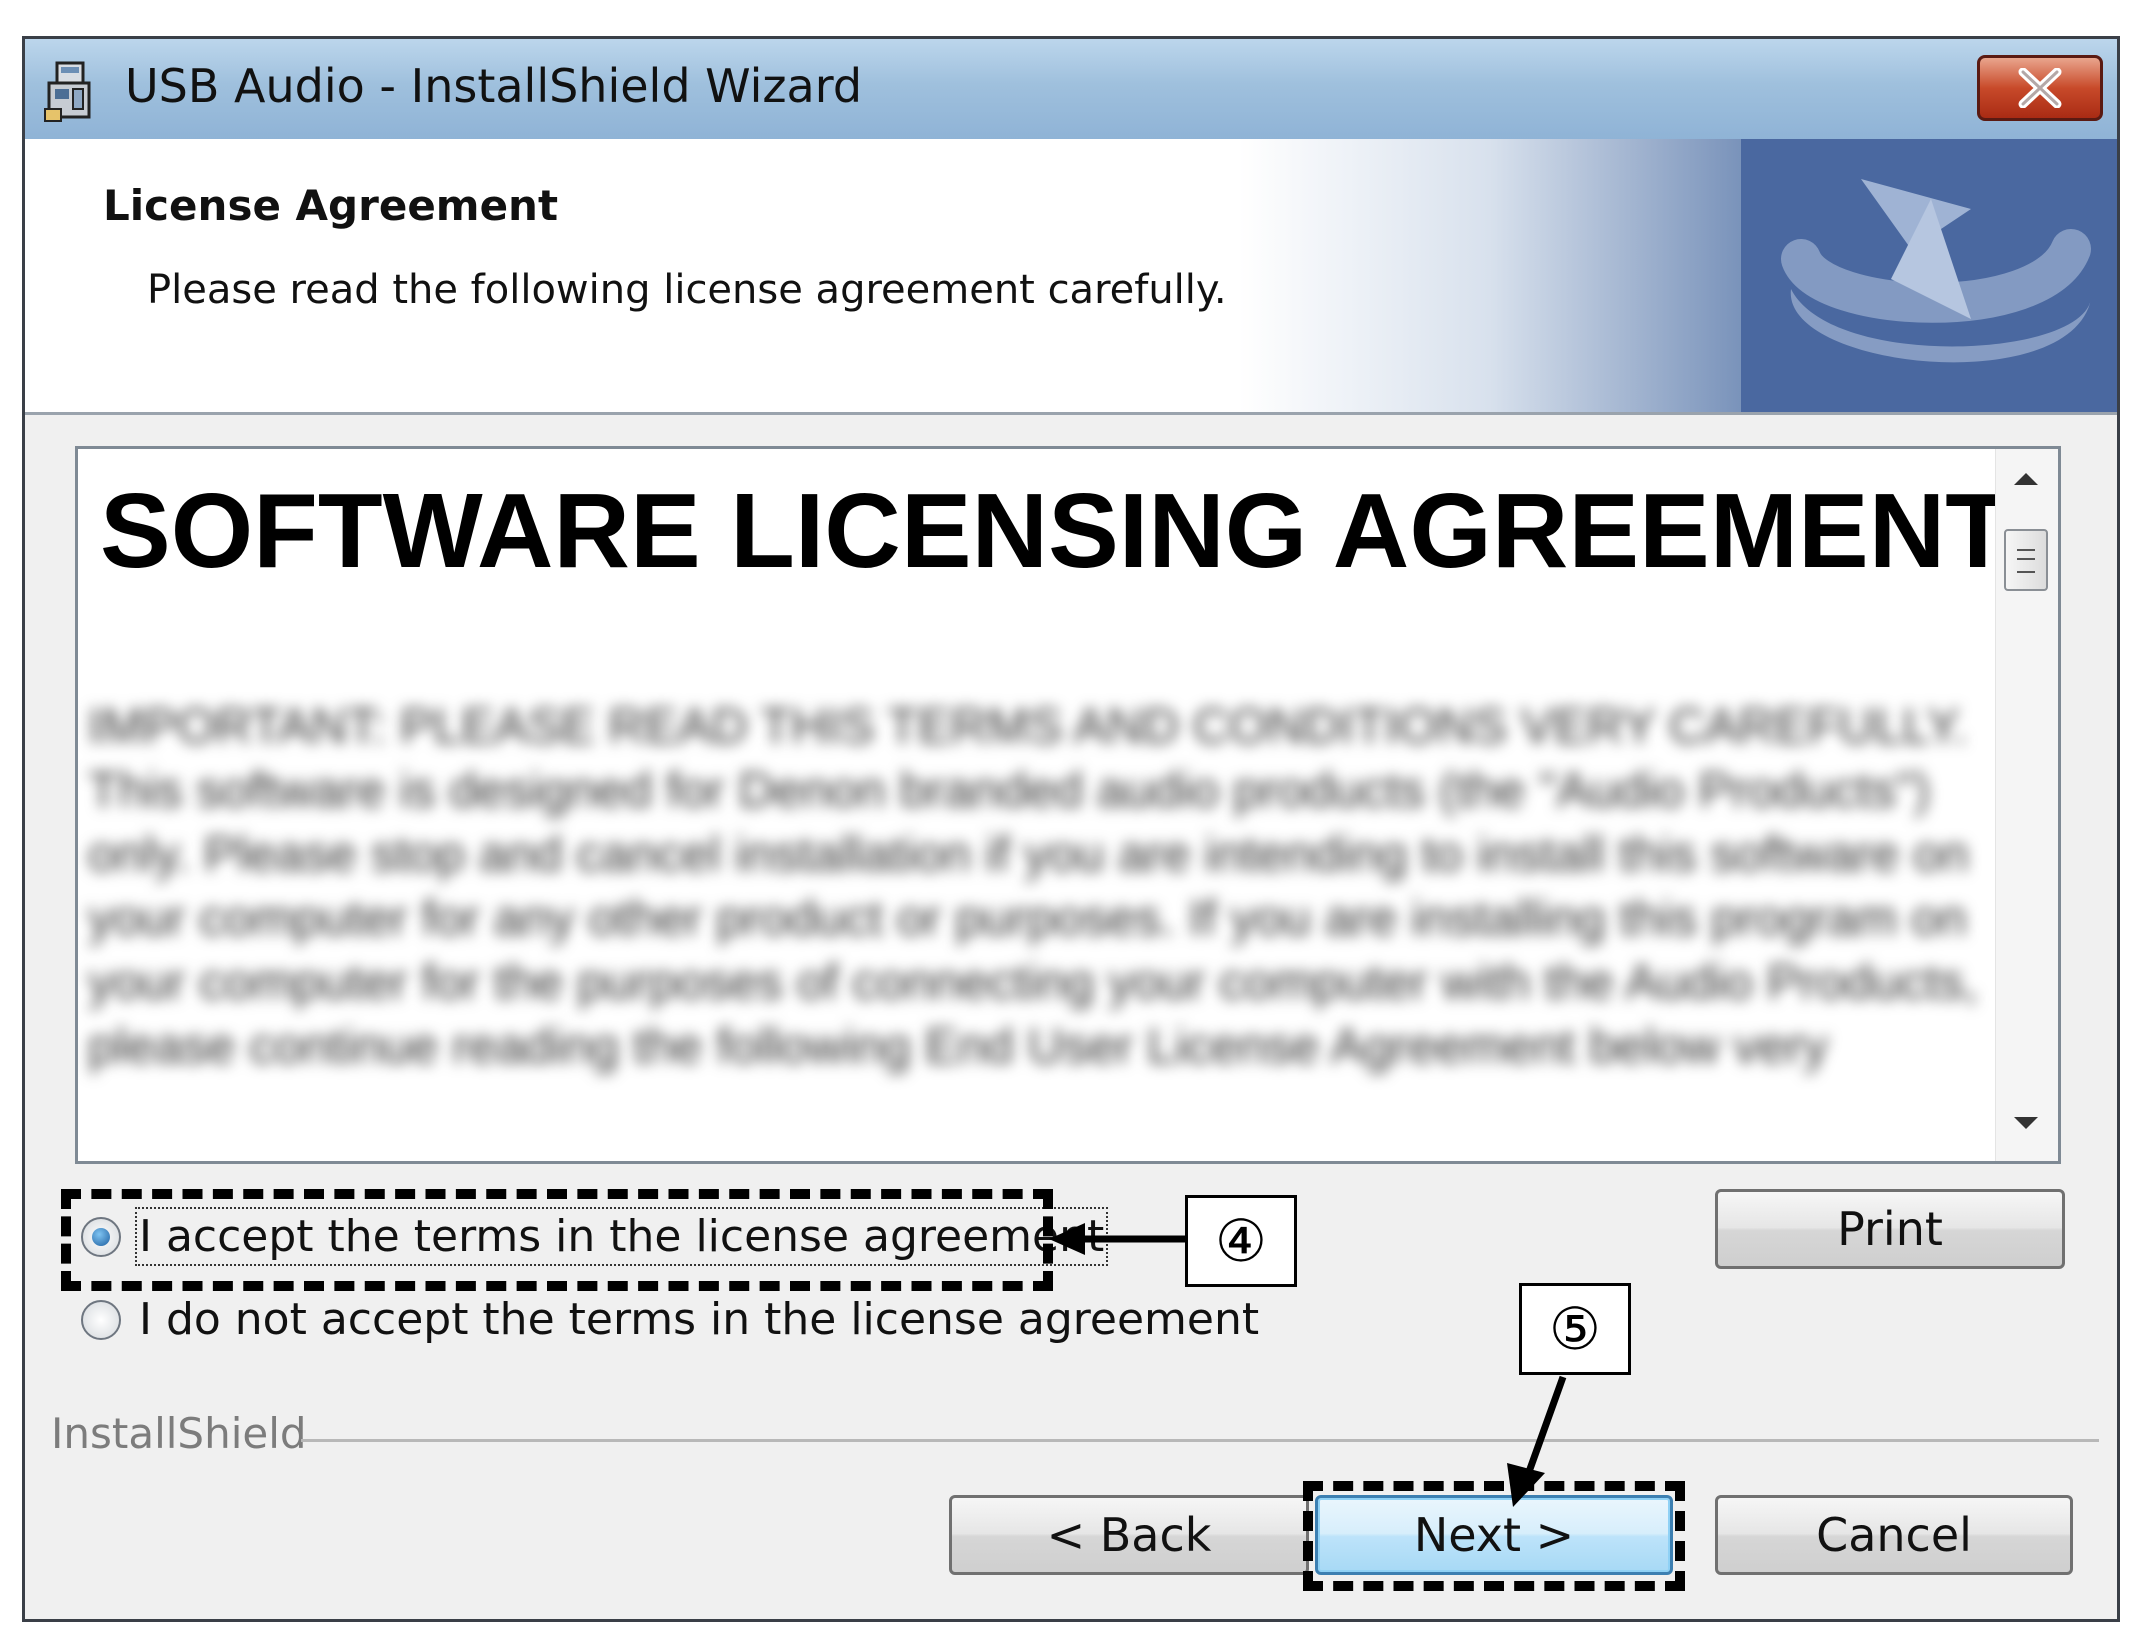  I want to click on title-bar: USB Audio - InstallShield Wizard, so click(1071, 90).